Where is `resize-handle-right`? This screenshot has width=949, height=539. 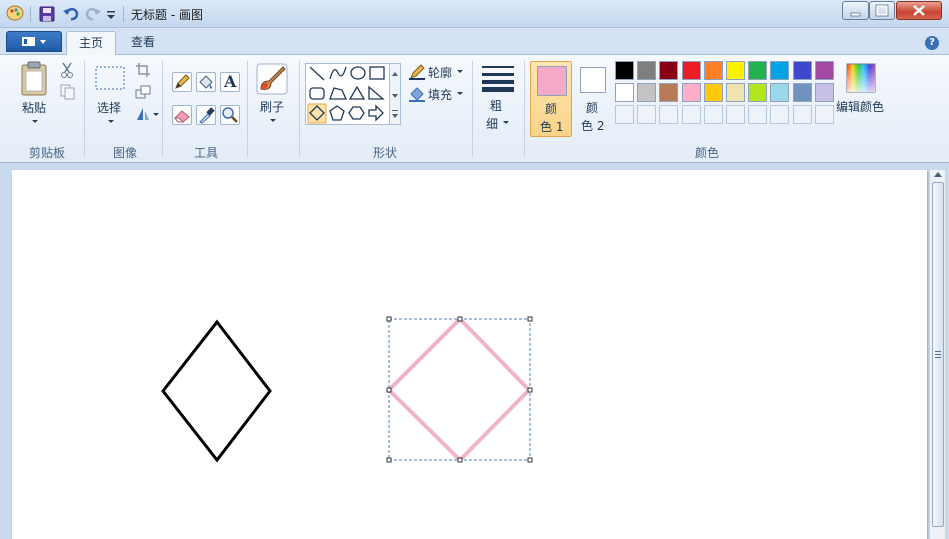
resize-handle-right is located at coordinates (530, 390).